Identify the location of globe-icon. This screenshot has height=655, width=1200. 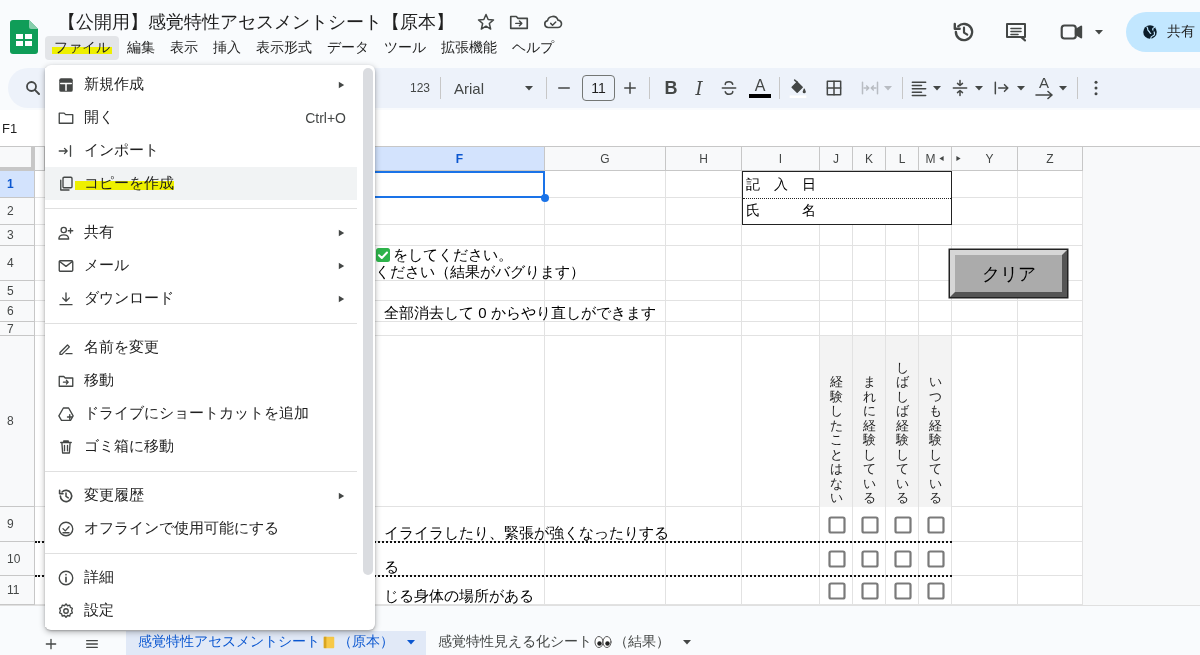
(1150, 32).